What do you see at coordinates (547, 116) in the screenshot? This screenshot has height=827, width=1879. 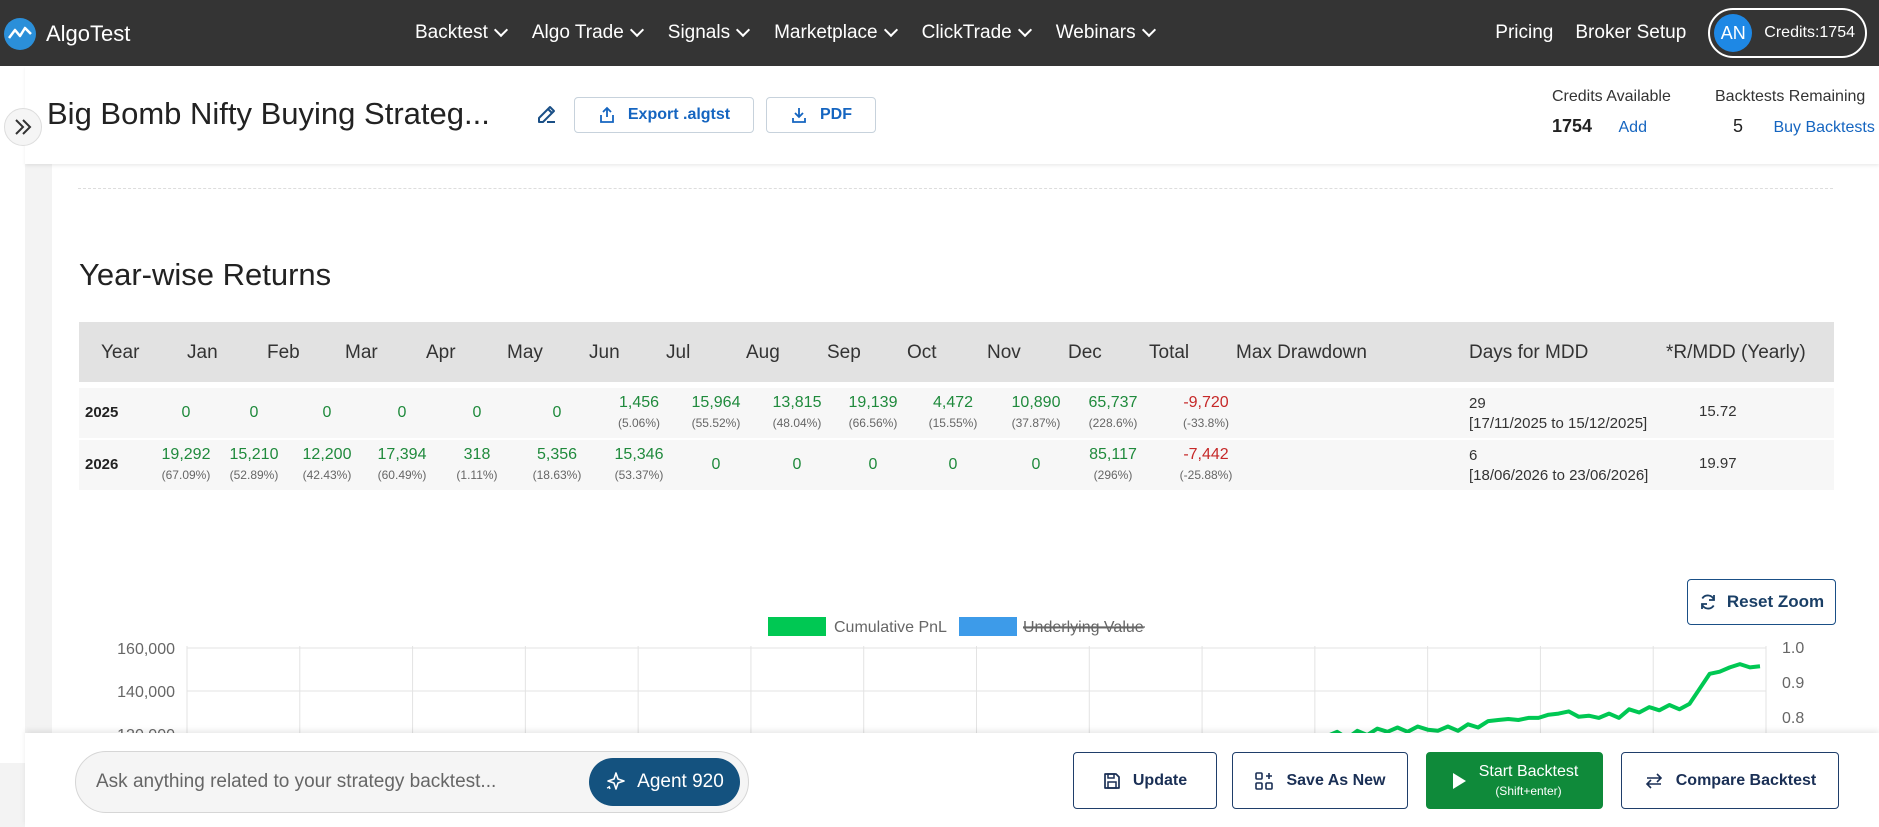 I see `edit-icon` at bounding box center [547, 116].